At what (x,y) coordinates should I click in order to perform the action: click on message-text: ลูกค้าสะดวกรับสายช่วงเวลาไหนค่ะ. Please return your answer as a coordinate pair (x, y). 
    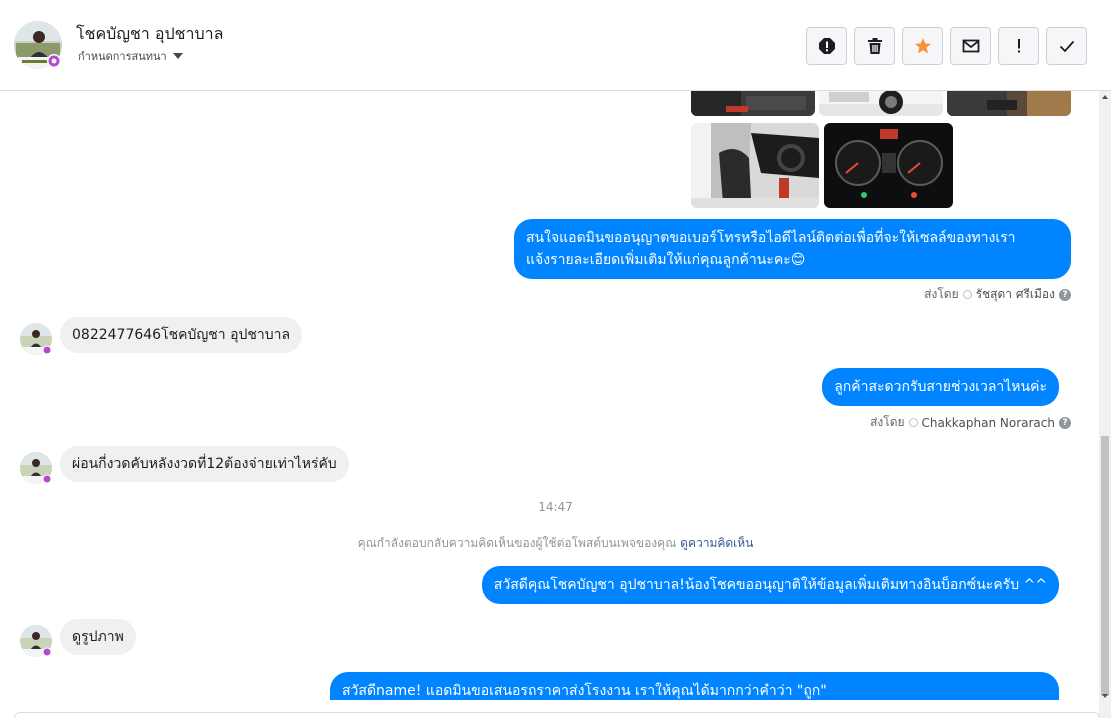
    Looking at the image, I should click on (940, 387).